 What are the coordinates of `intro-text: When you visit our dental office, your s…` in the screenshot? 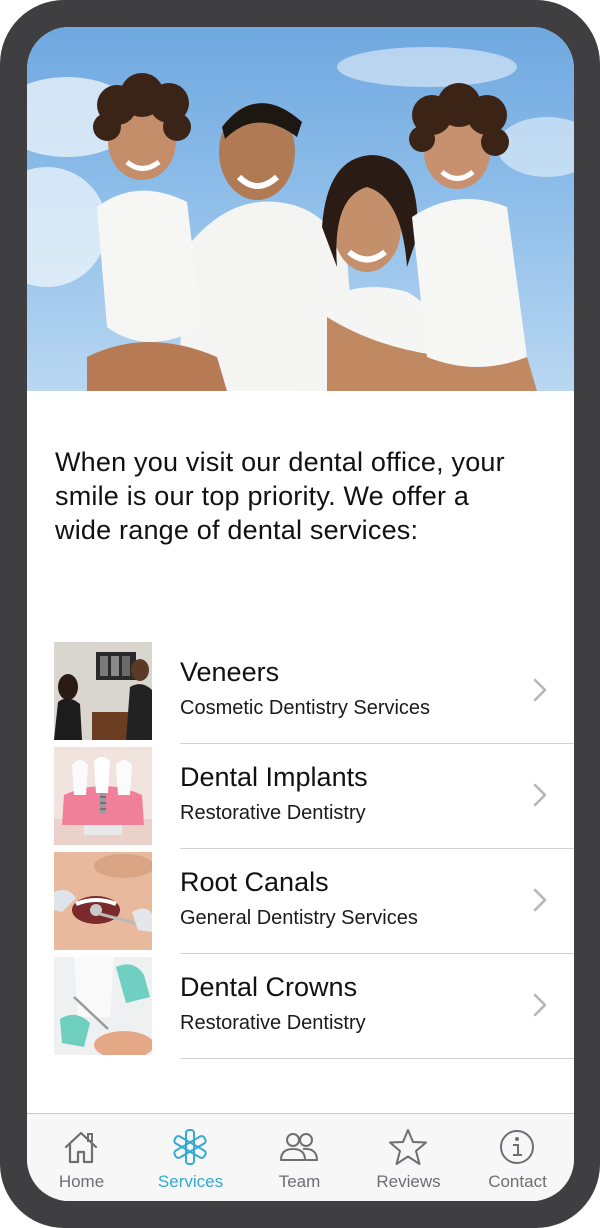 It's located at (280, 496).